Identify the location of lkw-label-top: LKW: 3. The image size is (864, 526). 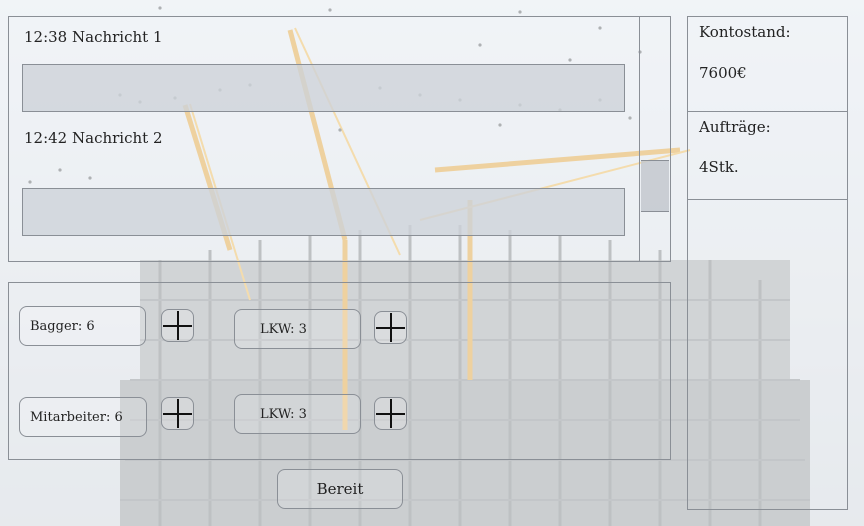
(283, 329).